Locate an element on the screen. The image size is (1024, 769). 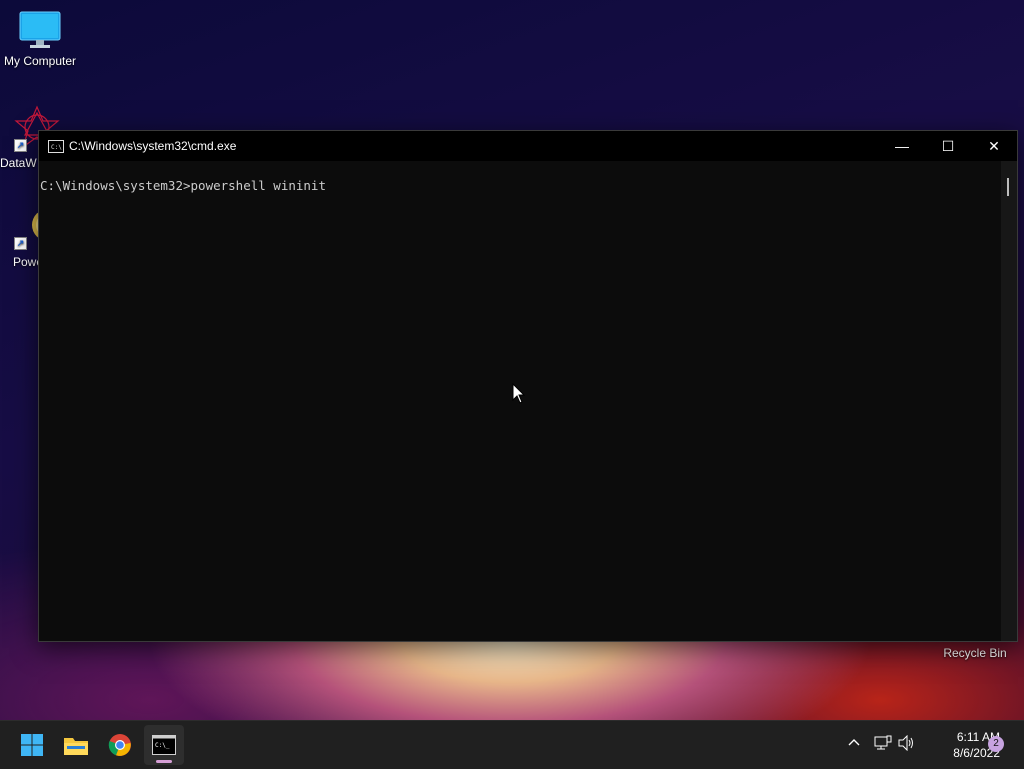
maximize-button: ☐ is located at coordinates (948, 146).